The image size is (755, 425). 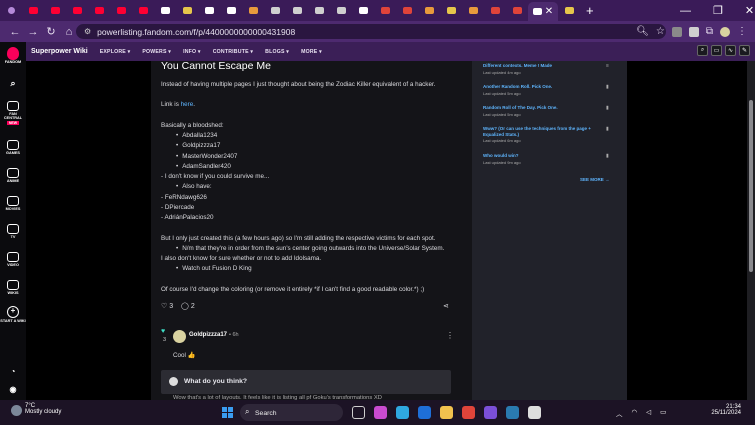 I want to click on sidebar-item-tv: TV, so click(x=13, y=231).